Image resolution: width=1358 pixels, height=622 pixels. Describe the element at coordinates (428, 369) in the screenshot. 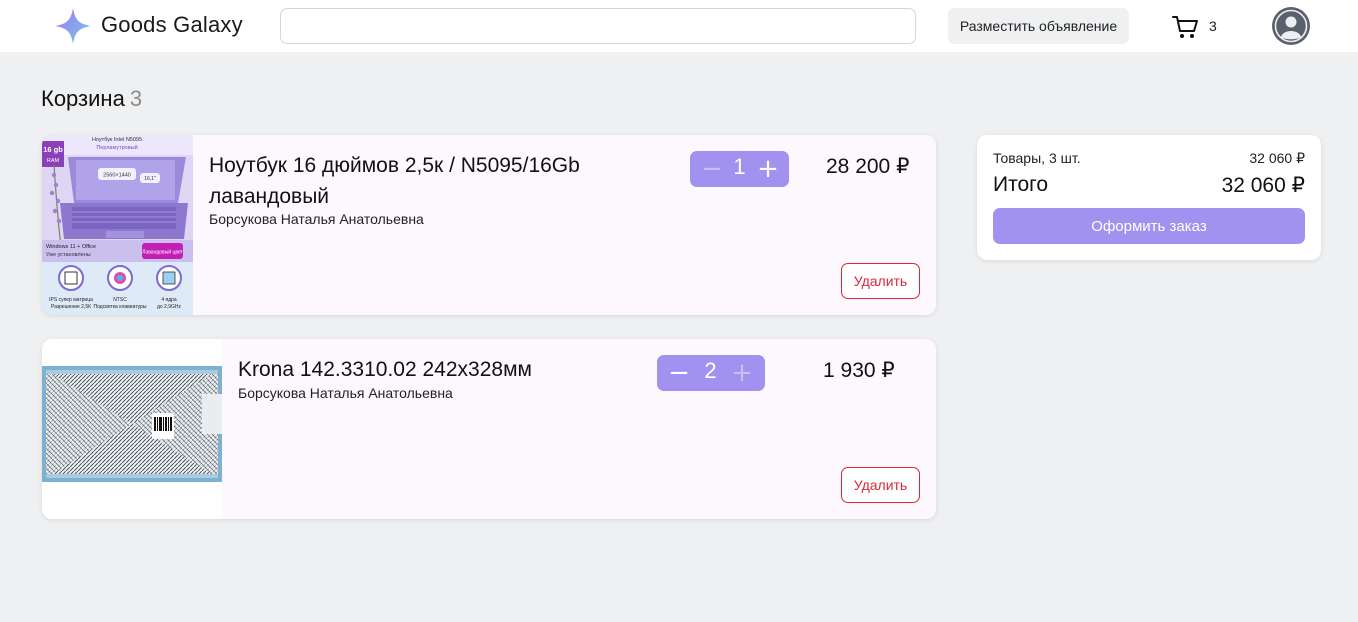

I see `product-name: Krona 142.3310.02 242x328мм` at that location.